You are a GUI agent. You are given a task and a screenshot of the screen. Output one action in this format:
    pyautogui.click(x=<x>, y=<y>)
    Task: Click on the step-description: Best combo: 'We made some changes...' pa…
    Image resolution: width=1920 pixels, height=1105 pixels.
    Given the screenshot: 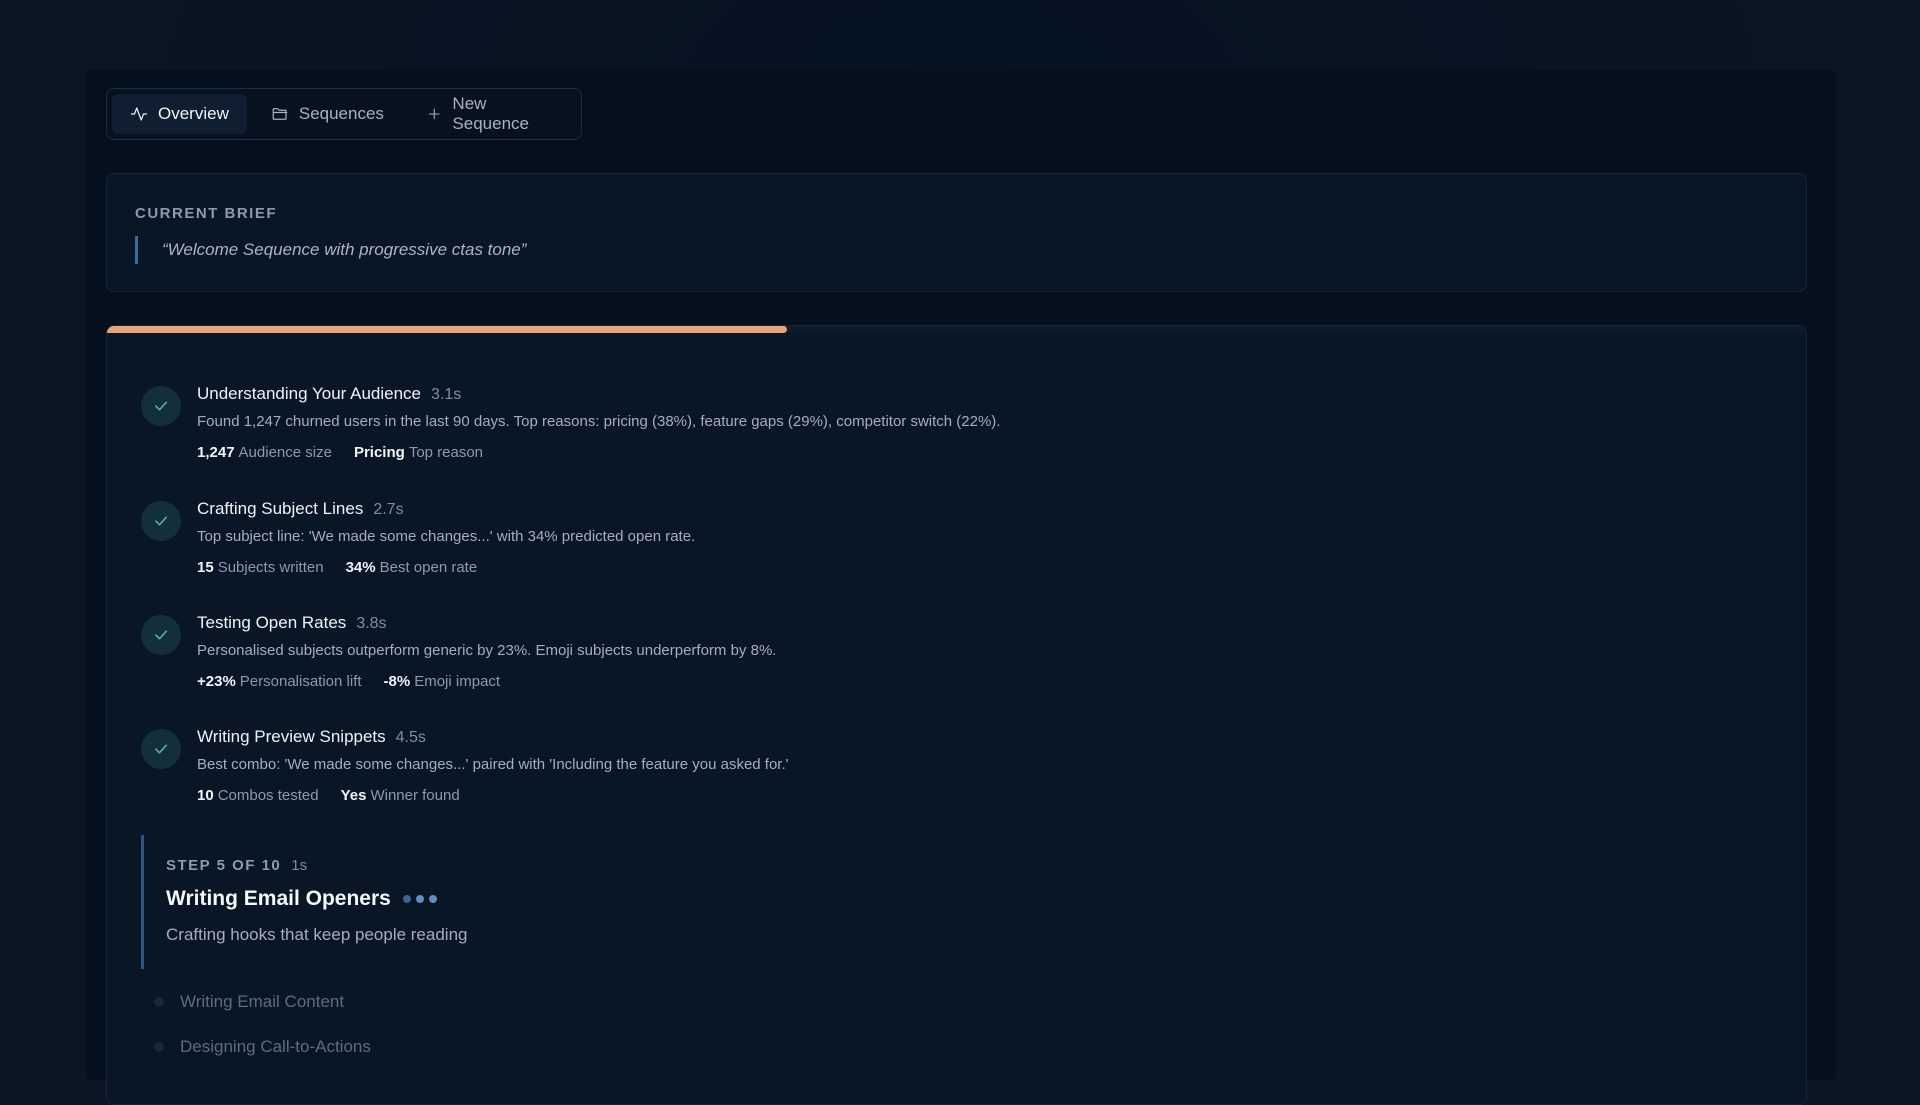 What is the action you would take?
    pyautogui.click(x=493, y=764)
    